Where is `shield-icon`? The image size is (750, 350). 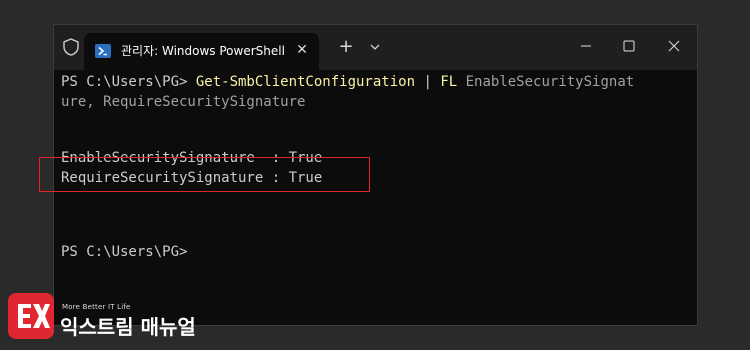
shield-icon is located at coordinates (71, 47).